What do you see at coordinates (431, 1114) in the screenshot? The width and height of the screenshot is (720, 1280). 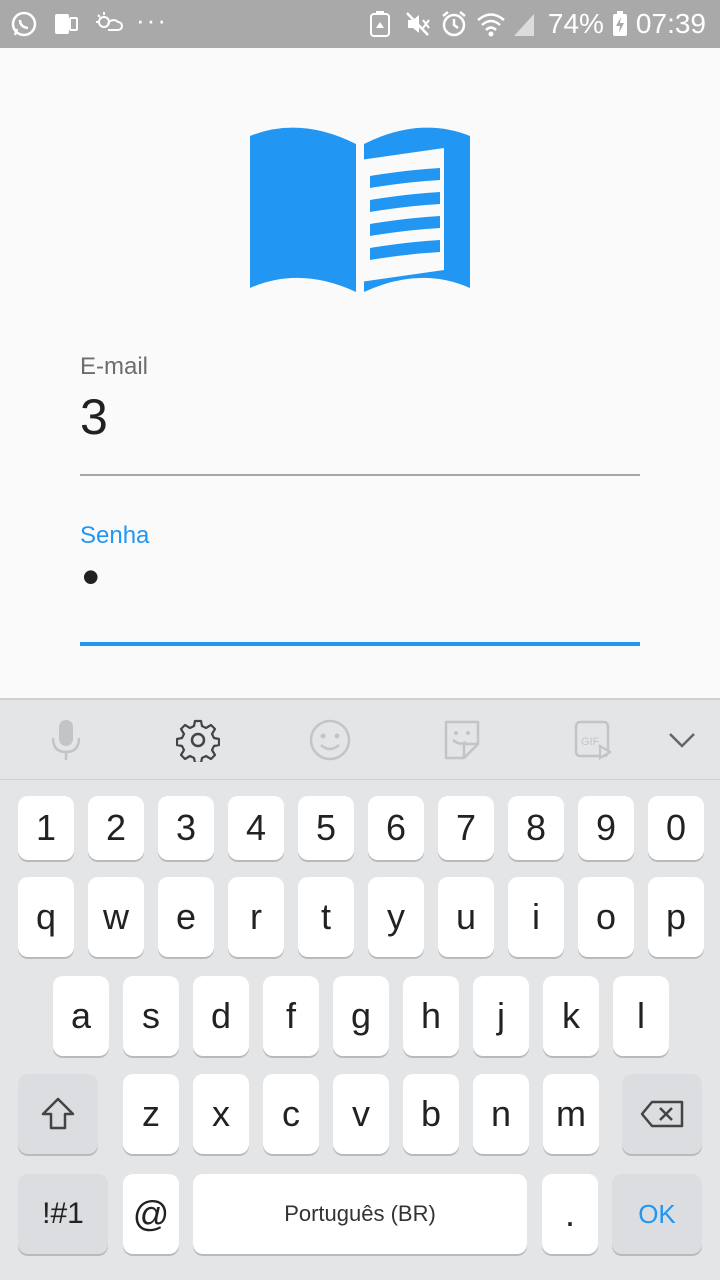 I see `key-b: b` at bounding box center [431, 1114].